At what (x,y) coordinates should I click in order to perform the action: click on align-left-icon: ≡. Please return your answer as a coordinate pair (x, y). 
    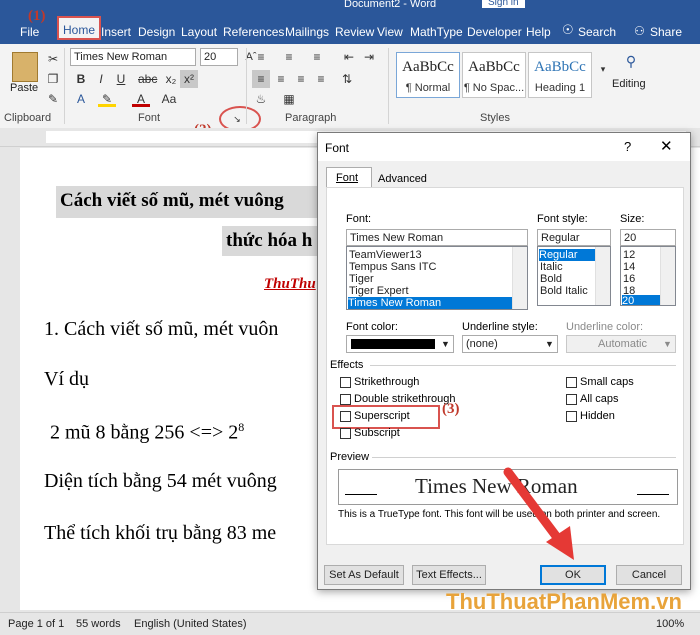
    Looking at the image, I should click on (261, 79).